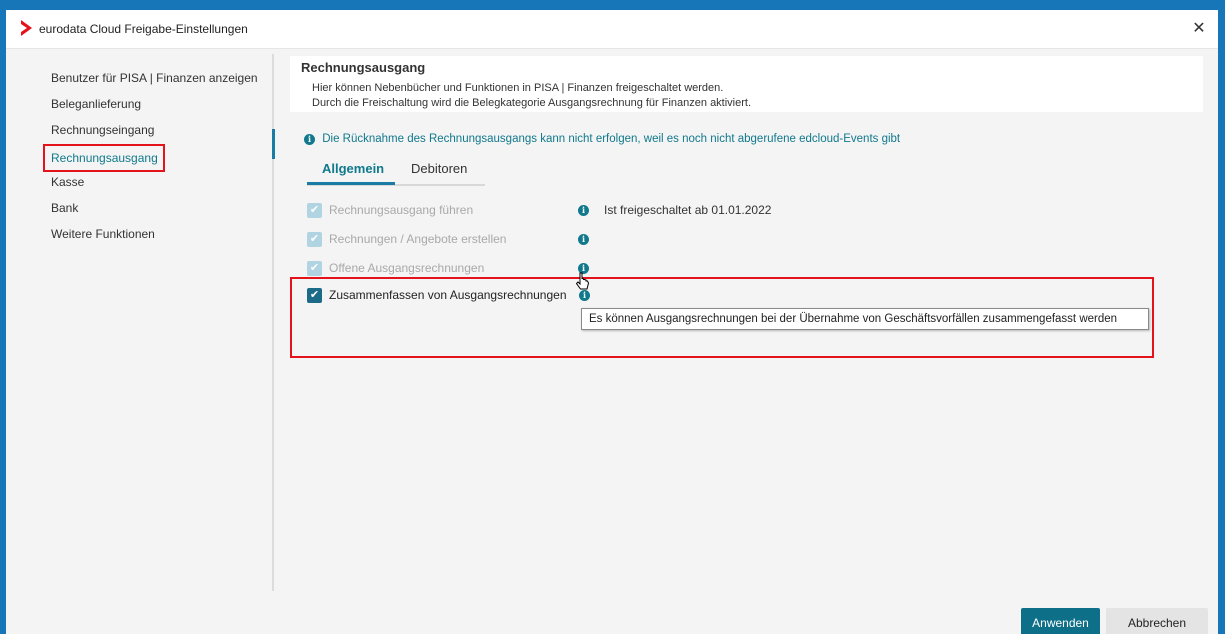 The width and height of the screenshot is (1225, 634). I want to click on option-row-offene-ausgangsrechnungen: ✔ Offene Ausgangsrechnungen i, so click(457, 269).